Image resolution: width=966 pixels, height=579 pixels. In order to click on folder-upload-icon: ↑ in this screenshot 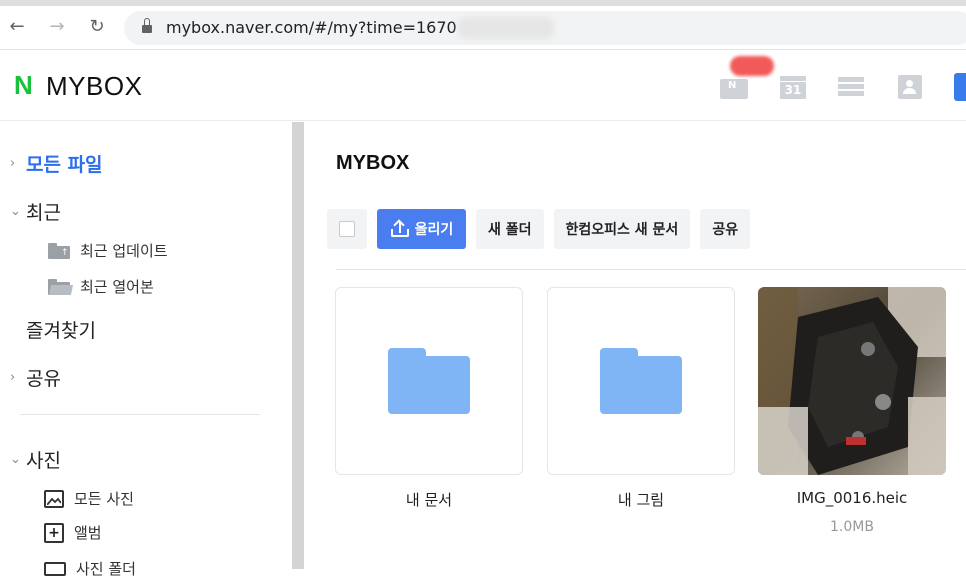, I will do `click(59, 250)`.